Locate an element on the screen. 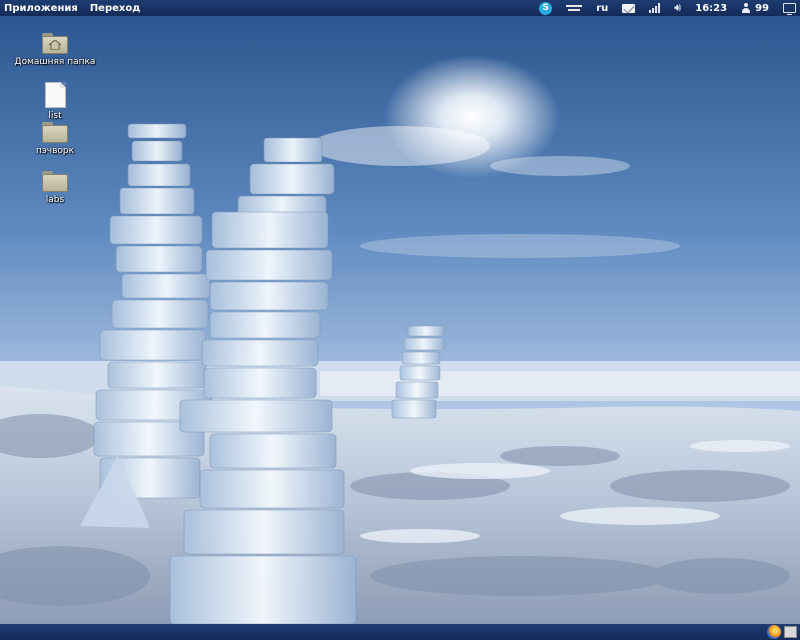 The height and width of the screenshot is (640, 800). desktop-icon-label: list is located at coordinates (55, 116).